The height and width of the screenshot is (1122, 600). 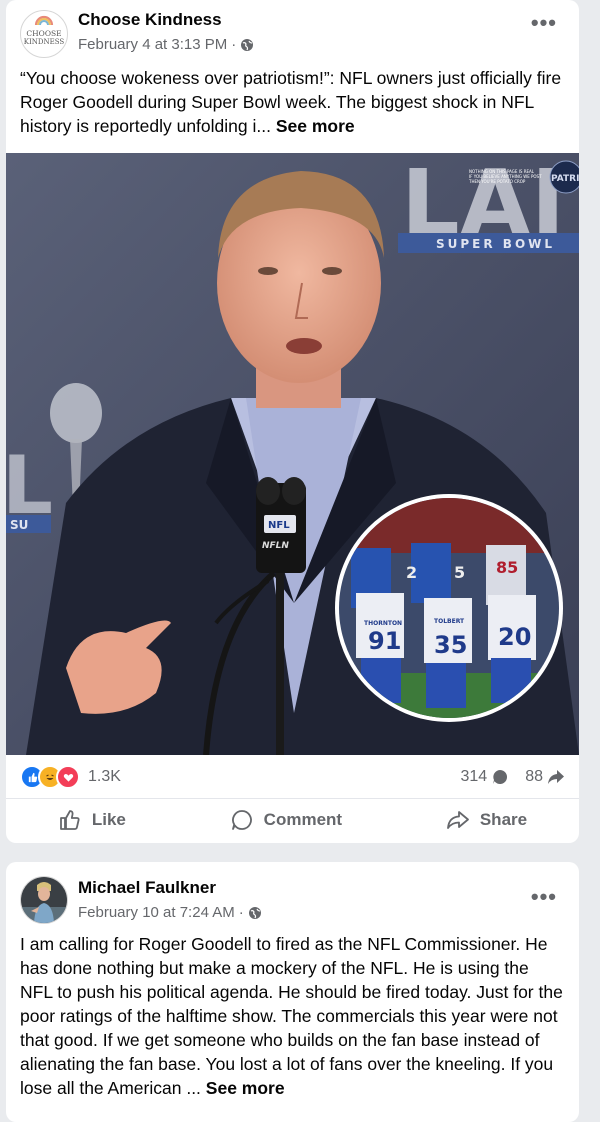 I want to click on watermark-line-3: THEN YOU'RE POTATO CROP, so click(x=497, y=181).